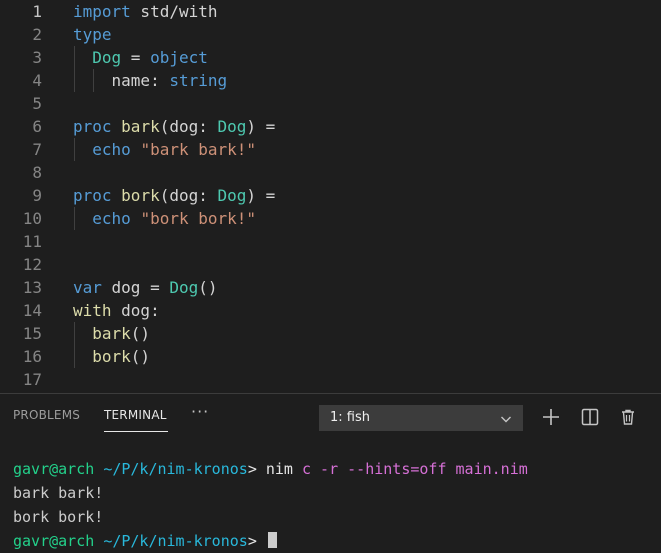  What do you see at coordinates (551, 417) in the screenshot?
I see `plus-icon` at bounding box center [551, 417].